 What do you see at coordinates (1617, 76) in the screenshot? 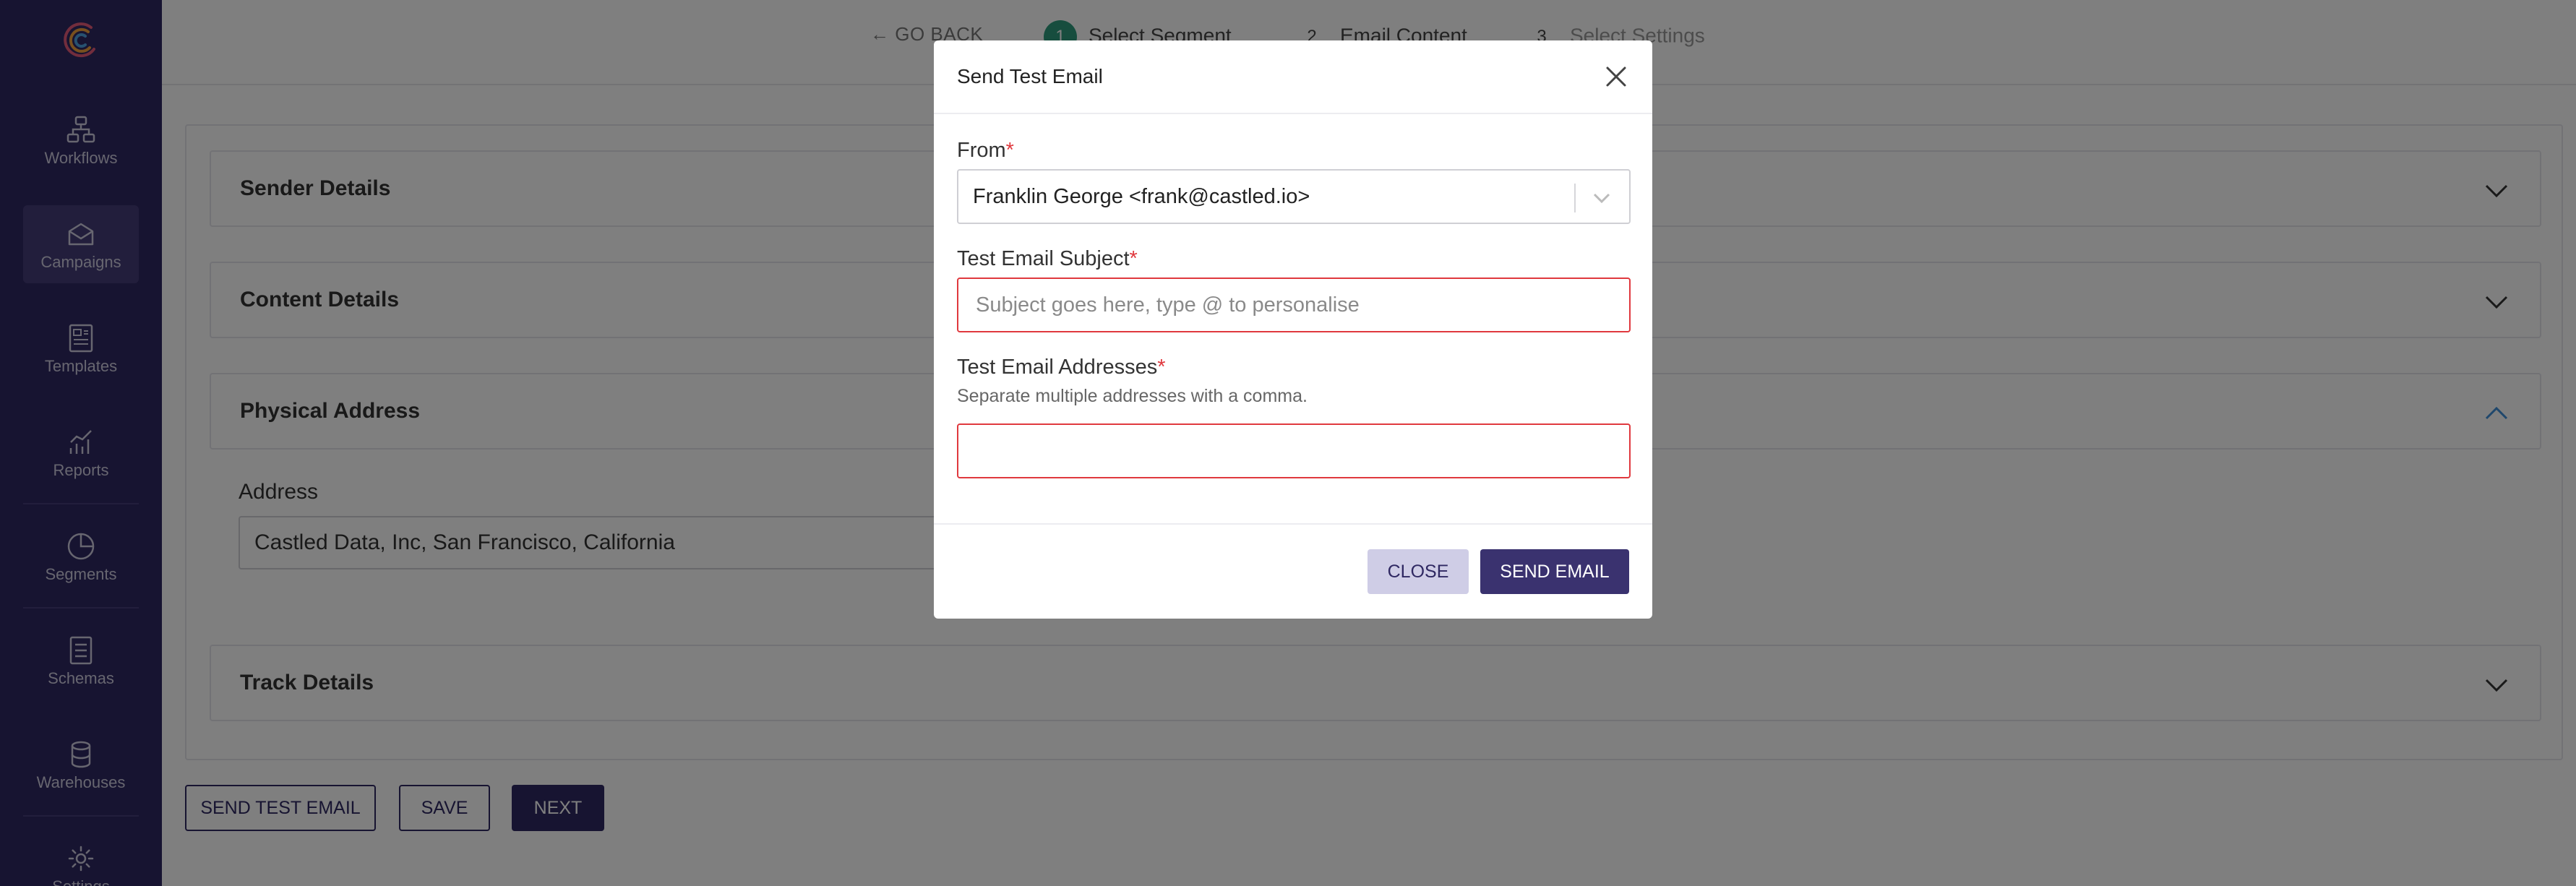
I see `close-icon` at bounding box center [1617, 76].